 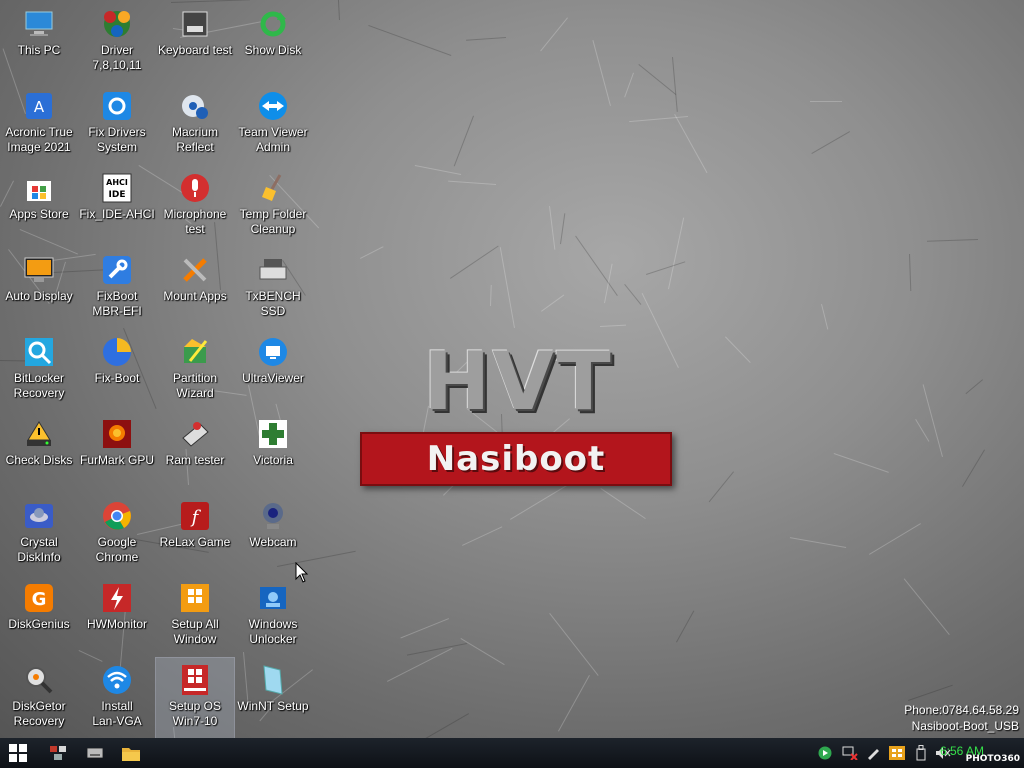 I want to click on desktop-icon-label: Driver 7,8,10,11, so click(x=117, y=57).